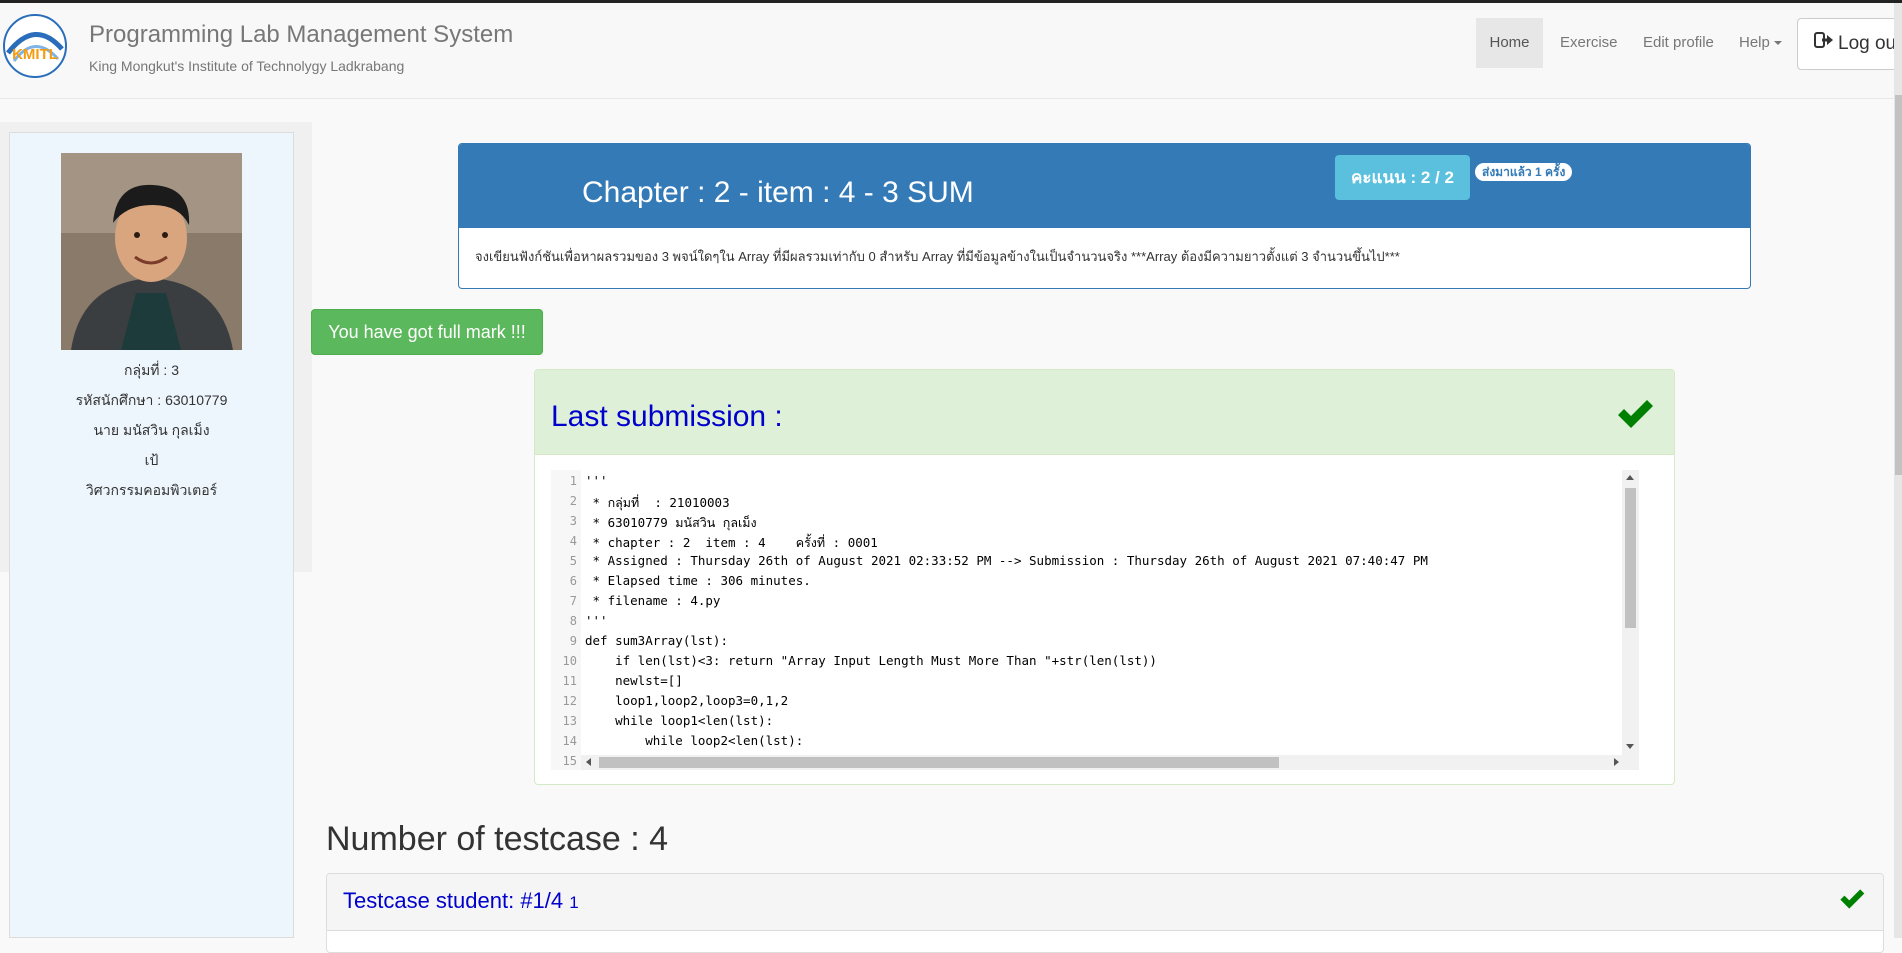 The width and height of the screenshot is (1902, 953). What do you see at coordinates (667, 416) in the screenshot?
I see `last-submission-title: Last submission :` at bounding box center [667, 416].